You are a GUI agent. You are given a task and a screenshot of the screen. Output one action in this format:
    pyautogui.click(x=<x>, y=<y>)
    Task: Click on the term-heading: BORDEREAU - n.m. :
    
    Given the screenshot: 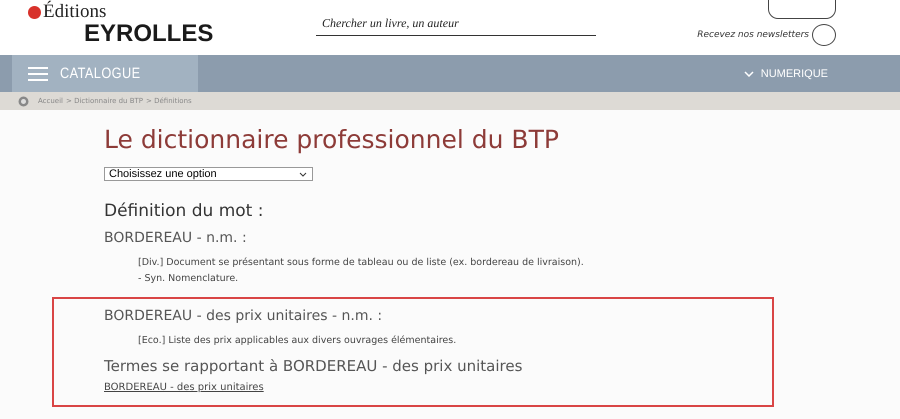 What is the action you would take?
    pyautogui.click(x=176, y=238)
    